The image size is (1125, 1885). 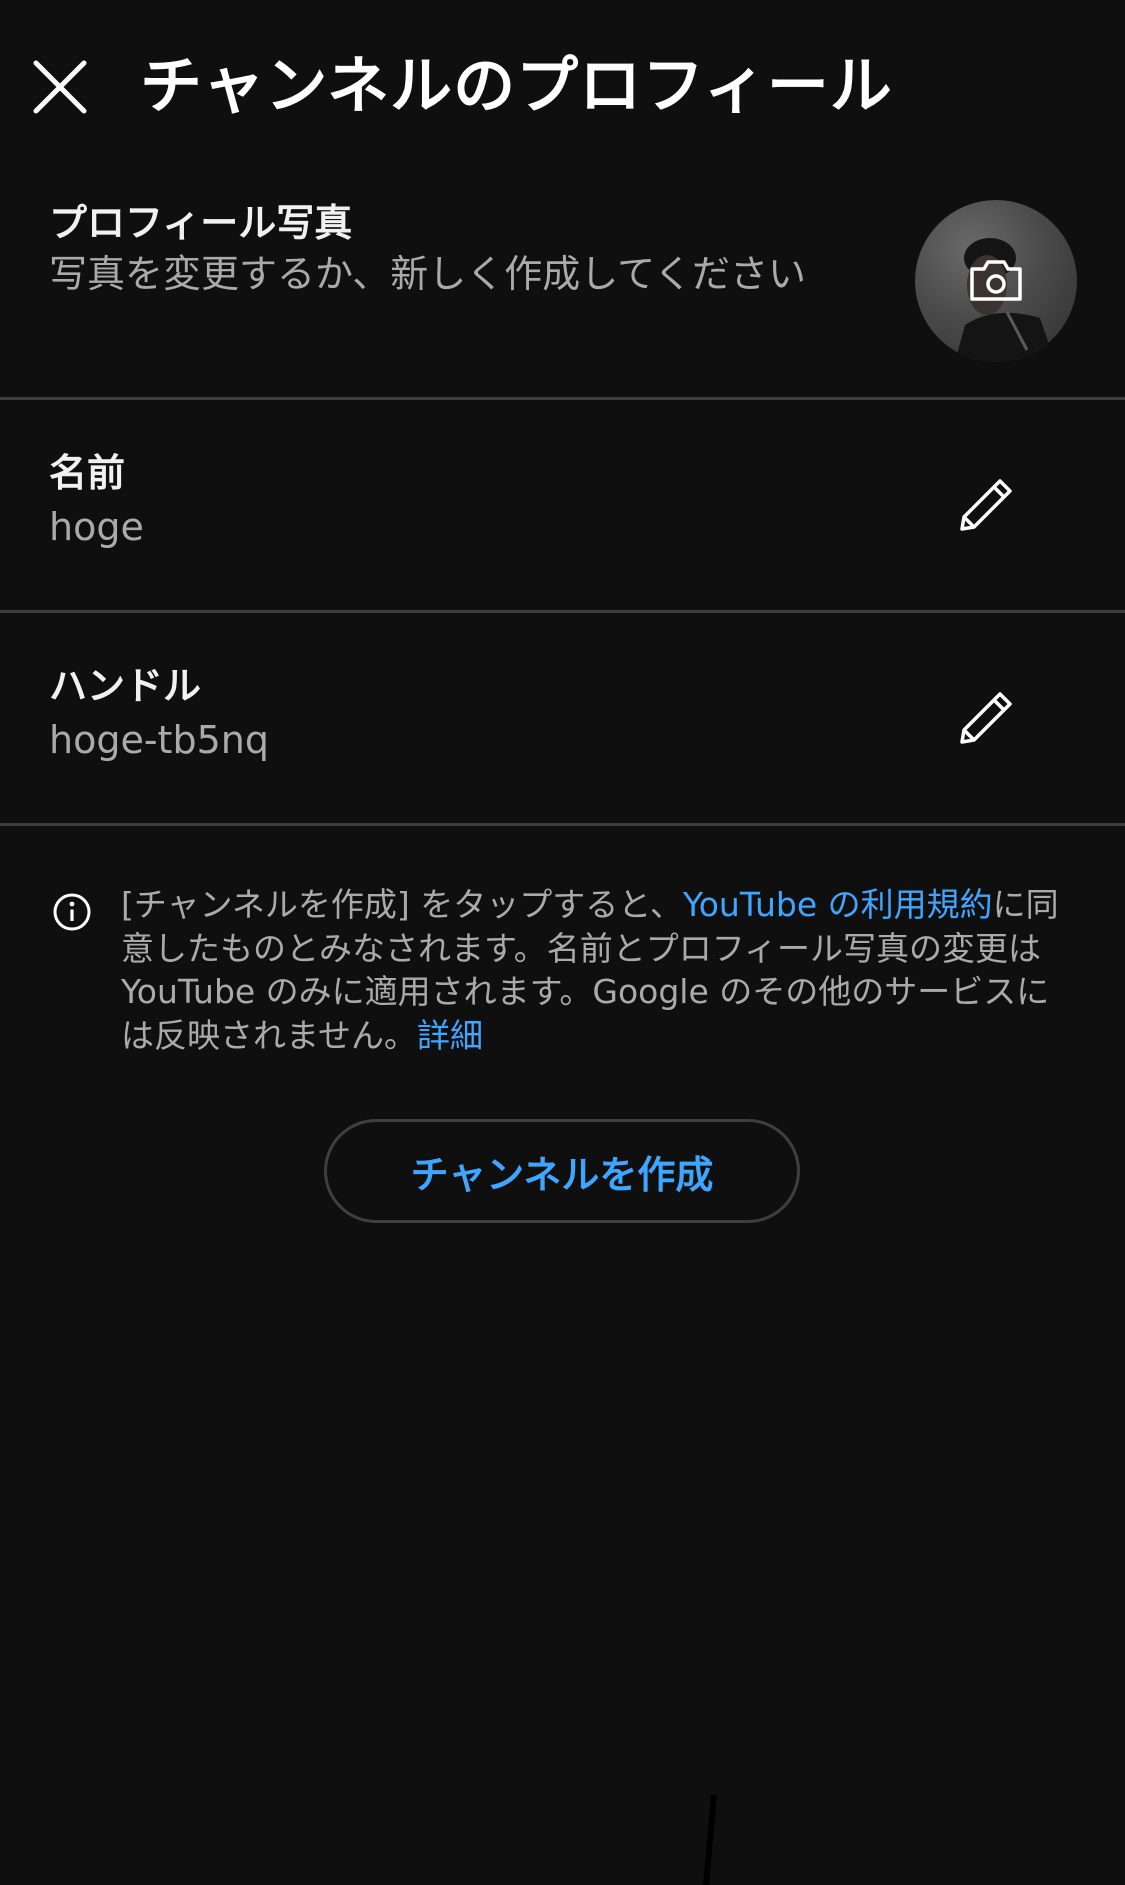 What do you see at coordinates (450, 1035) in the screenshot?
I see `details-link: 詳細` at bounding box center [450, 1035].